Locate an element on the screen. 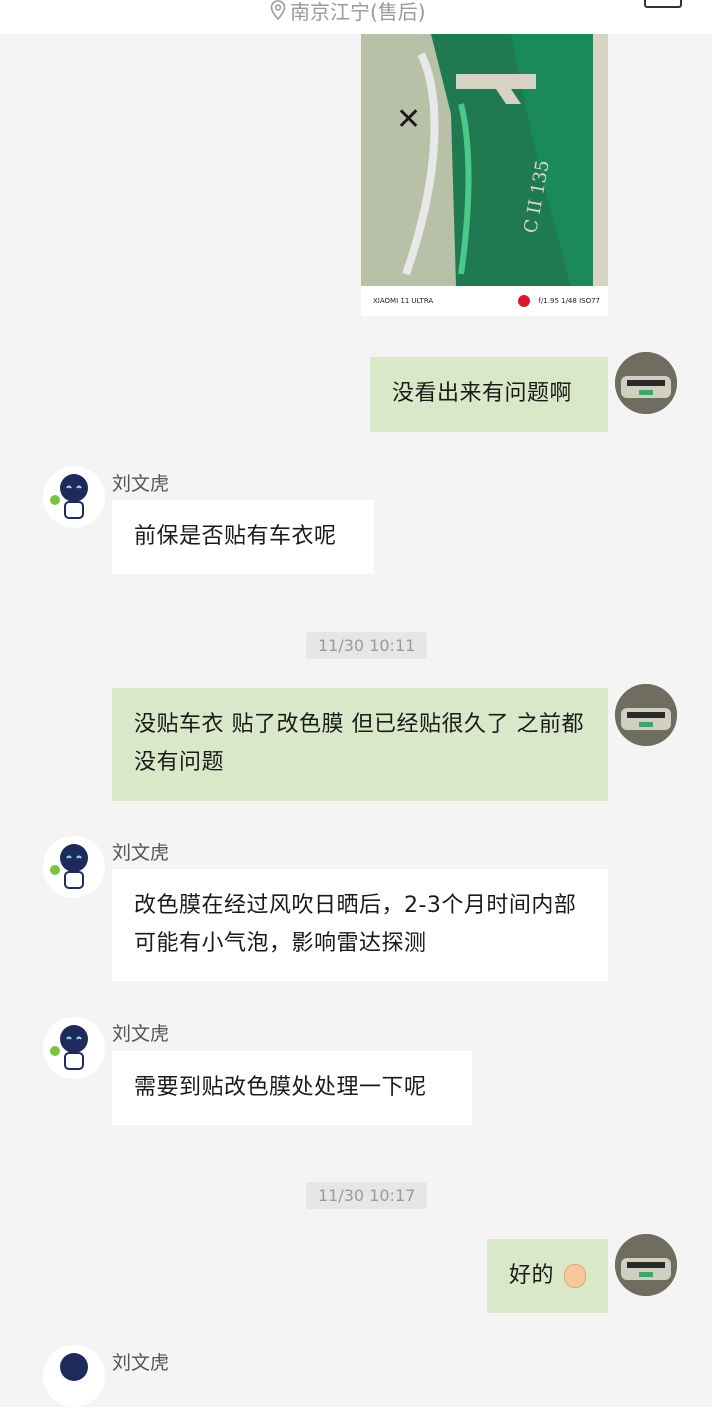 The image size is (712, 1407). message-text: 没贴车衣 贴了改色膜 但已经贴很久了 之前都没有问题 is located at coordinates (359, 743).